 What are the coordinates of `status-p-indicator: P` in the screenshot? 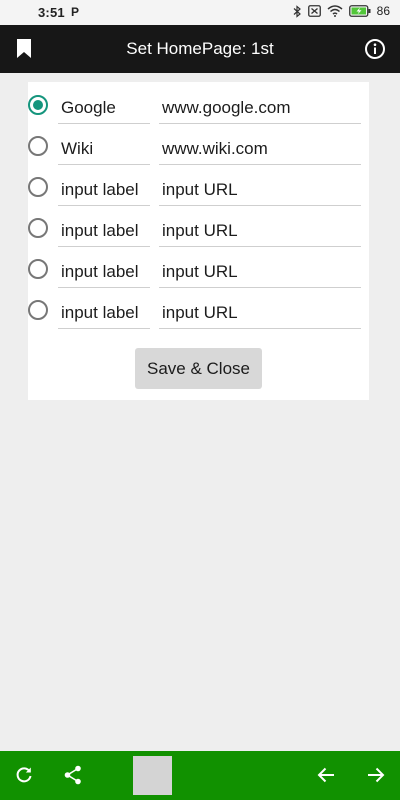 It's located at (75, 12).